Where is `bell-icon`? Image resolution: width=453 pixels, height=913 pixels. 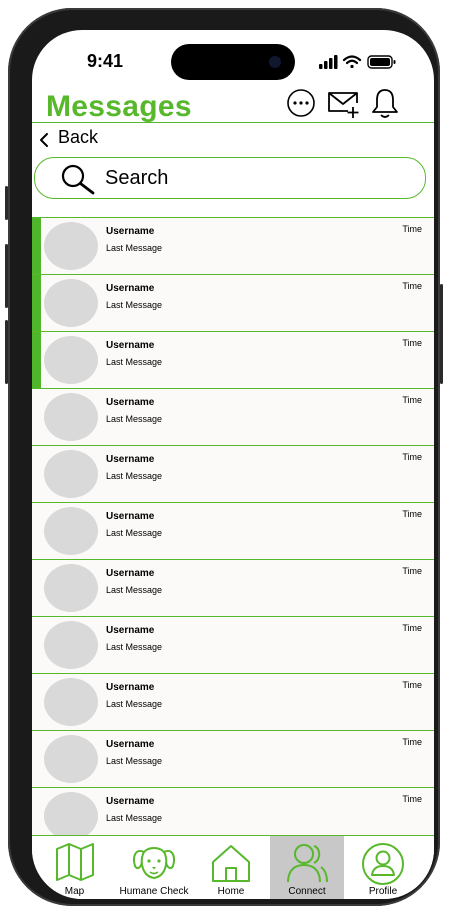
bell-icon is located at coordinates (385, 103).